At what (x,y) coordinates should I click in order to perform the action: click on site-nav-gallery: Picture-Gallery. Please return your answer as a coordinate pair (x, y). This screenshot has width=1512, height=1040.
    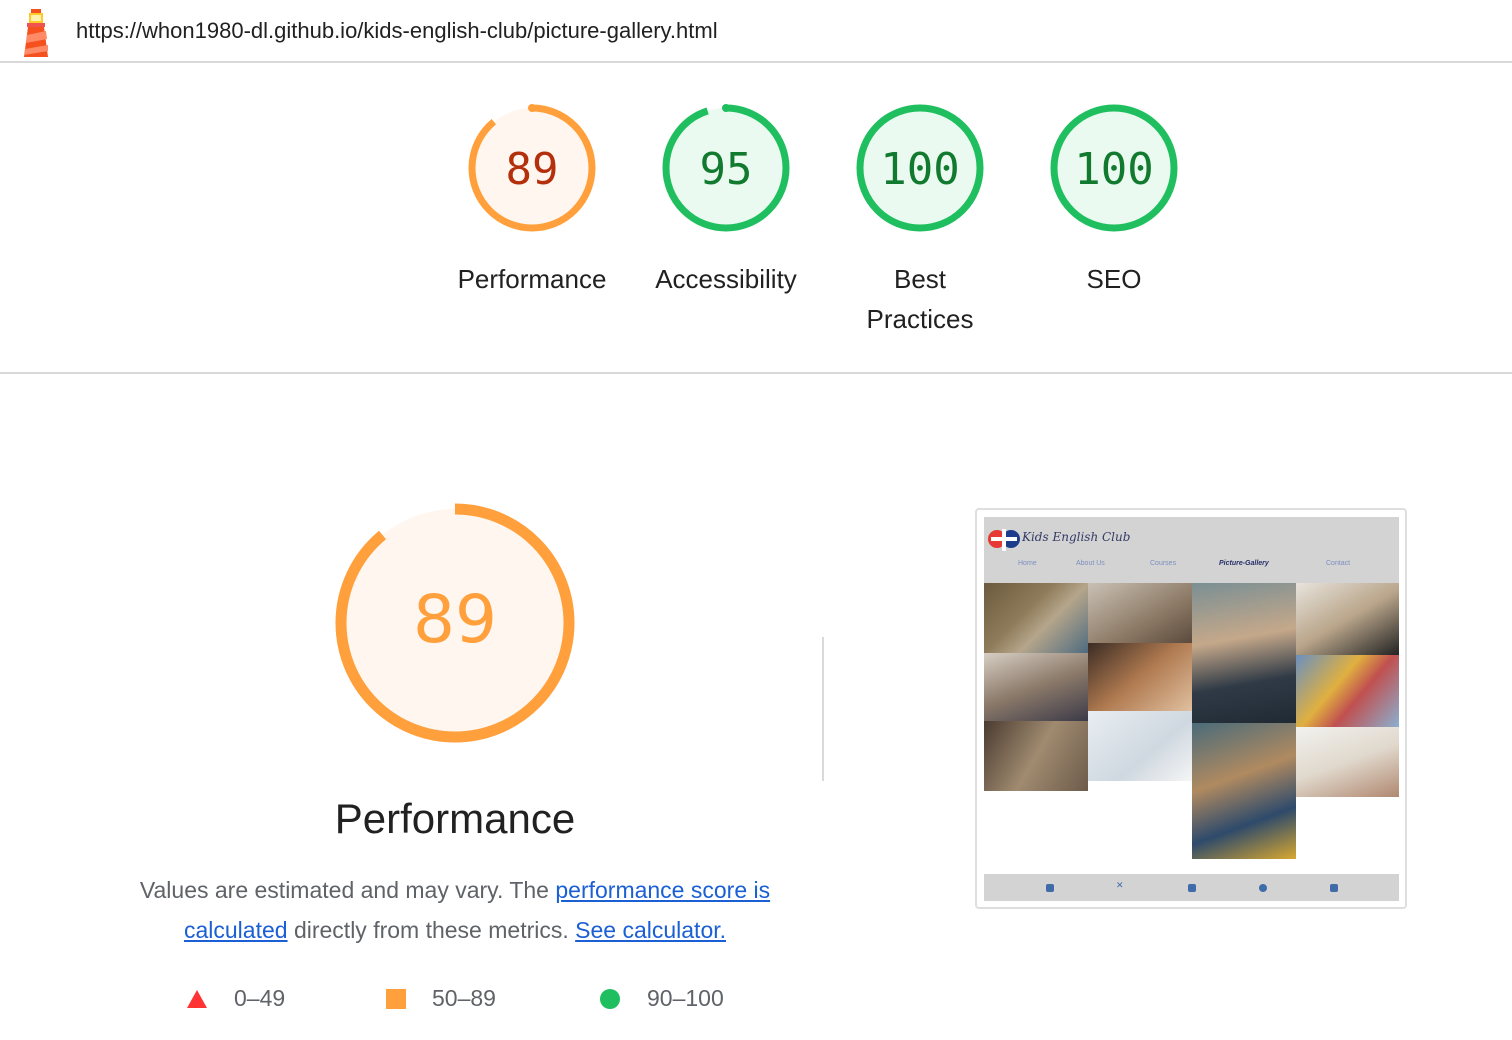
    Looking at the image, I should click on (1244, 563).